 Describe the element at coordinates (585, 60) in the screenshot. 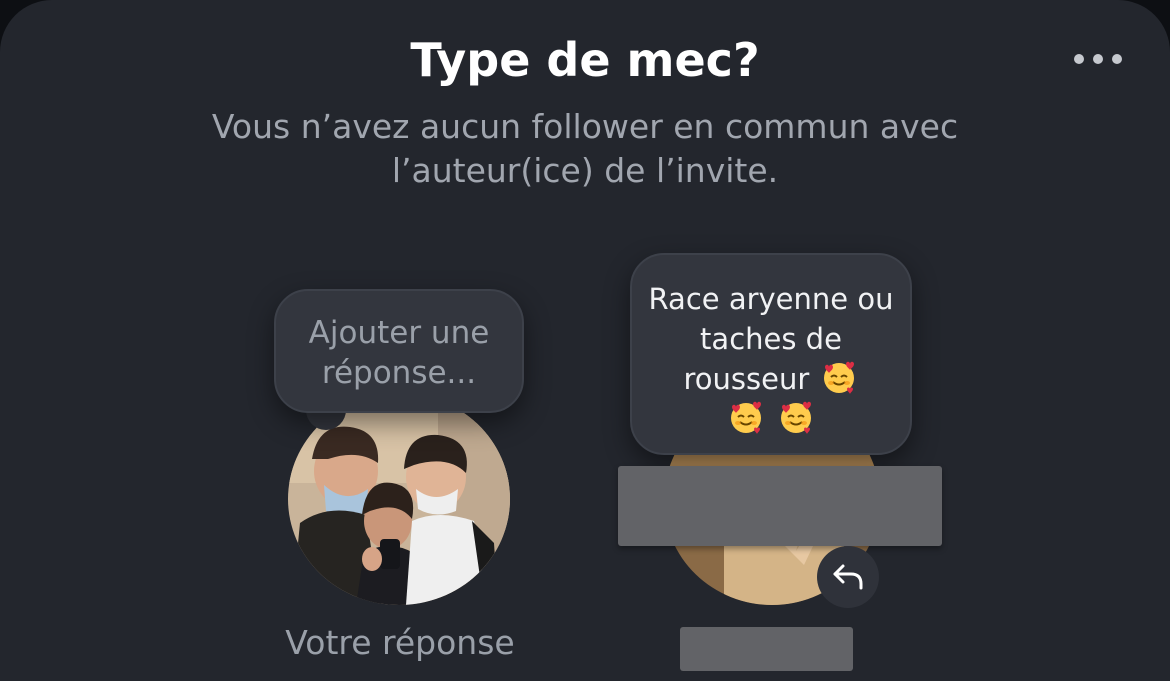

I see `prompt-title: Type de mec?` at that location.